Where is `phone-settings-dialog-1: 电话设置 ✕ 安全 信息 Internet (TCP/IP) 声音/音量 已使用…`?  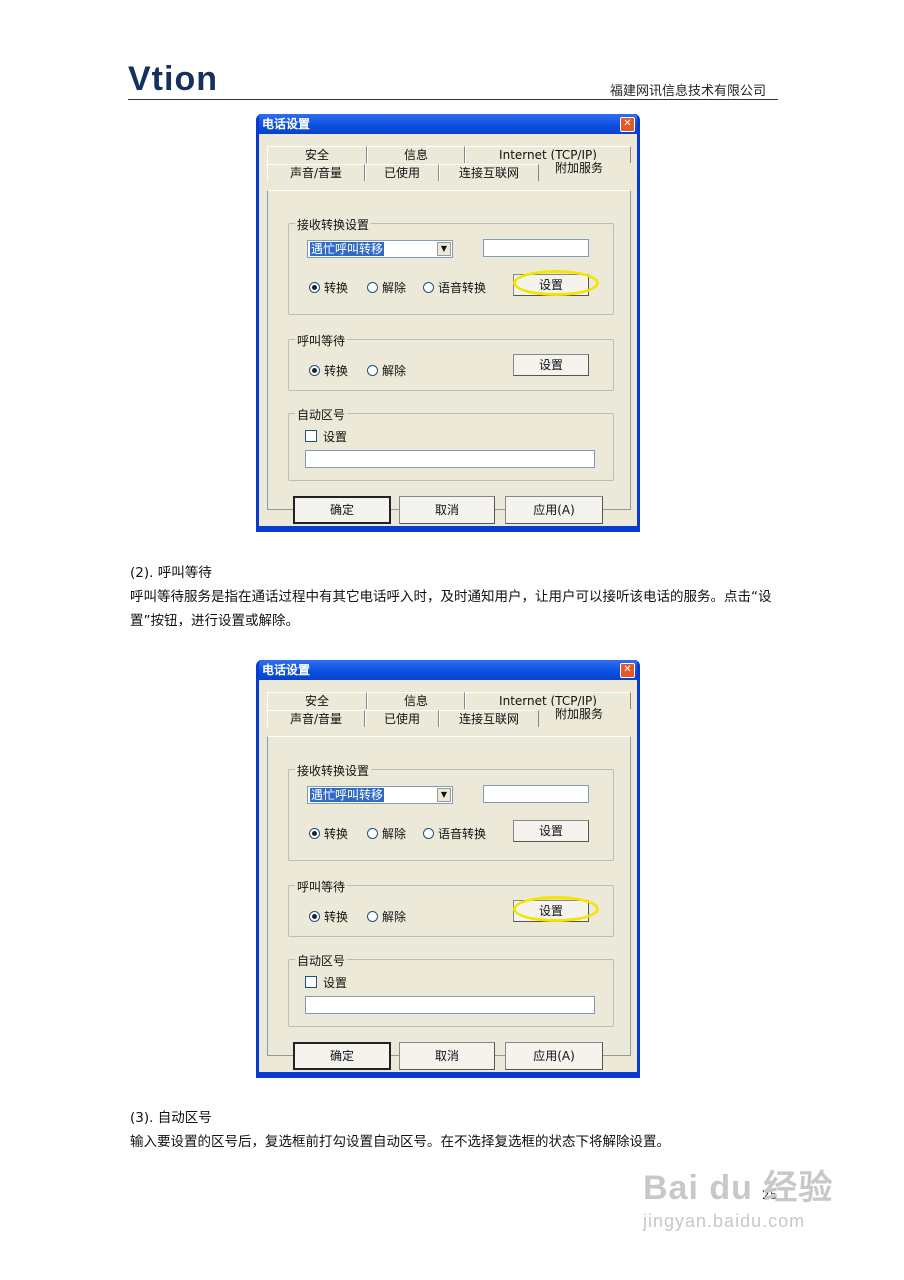 phone-settings-dialog-1: 电话设置 ✕ 安全 信息 Internet (TCP/IP) 声音/音量 已使用… is located at coordinates (448, 323).